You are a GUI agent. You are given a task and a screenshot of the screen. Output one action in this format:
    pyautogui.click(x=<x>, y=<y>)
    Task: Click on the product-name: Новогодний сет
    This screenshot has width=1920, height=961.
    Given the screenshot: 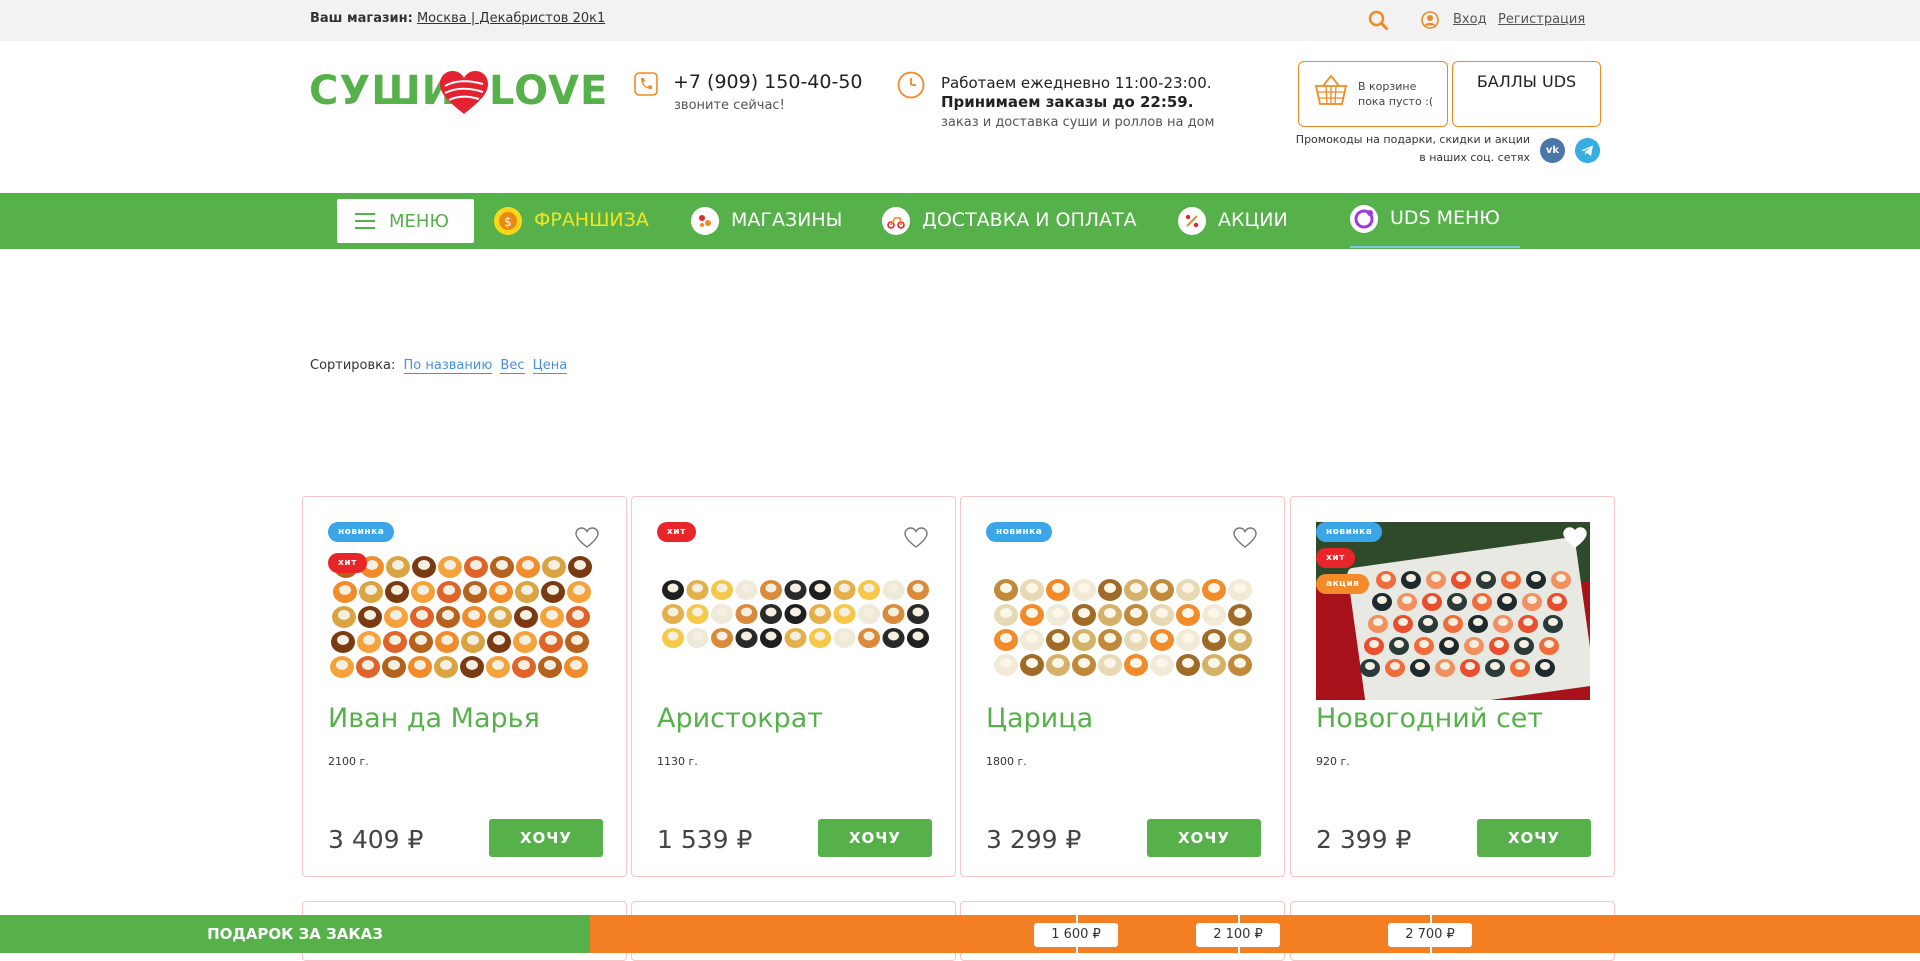 What is the action you would take?
    pyautogui.click(x=1429, y=718)
    